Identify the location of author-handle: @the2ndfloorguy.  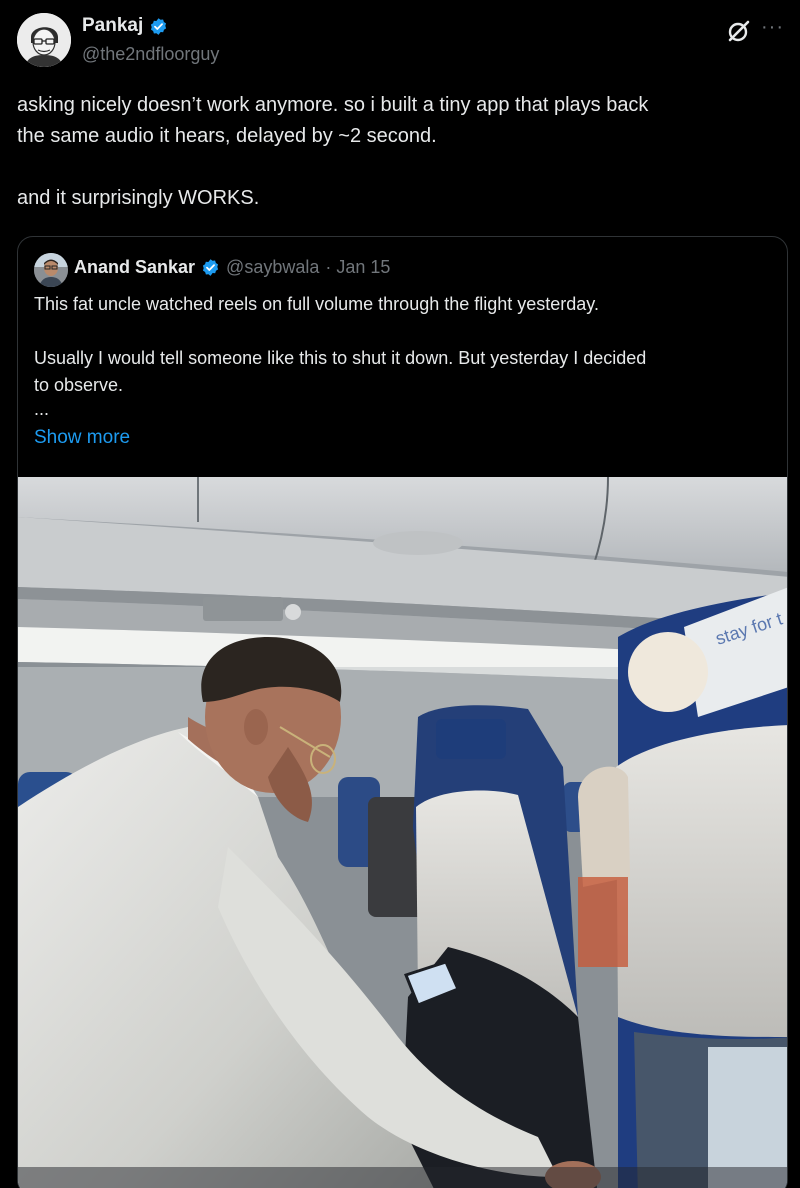
(150, 54).